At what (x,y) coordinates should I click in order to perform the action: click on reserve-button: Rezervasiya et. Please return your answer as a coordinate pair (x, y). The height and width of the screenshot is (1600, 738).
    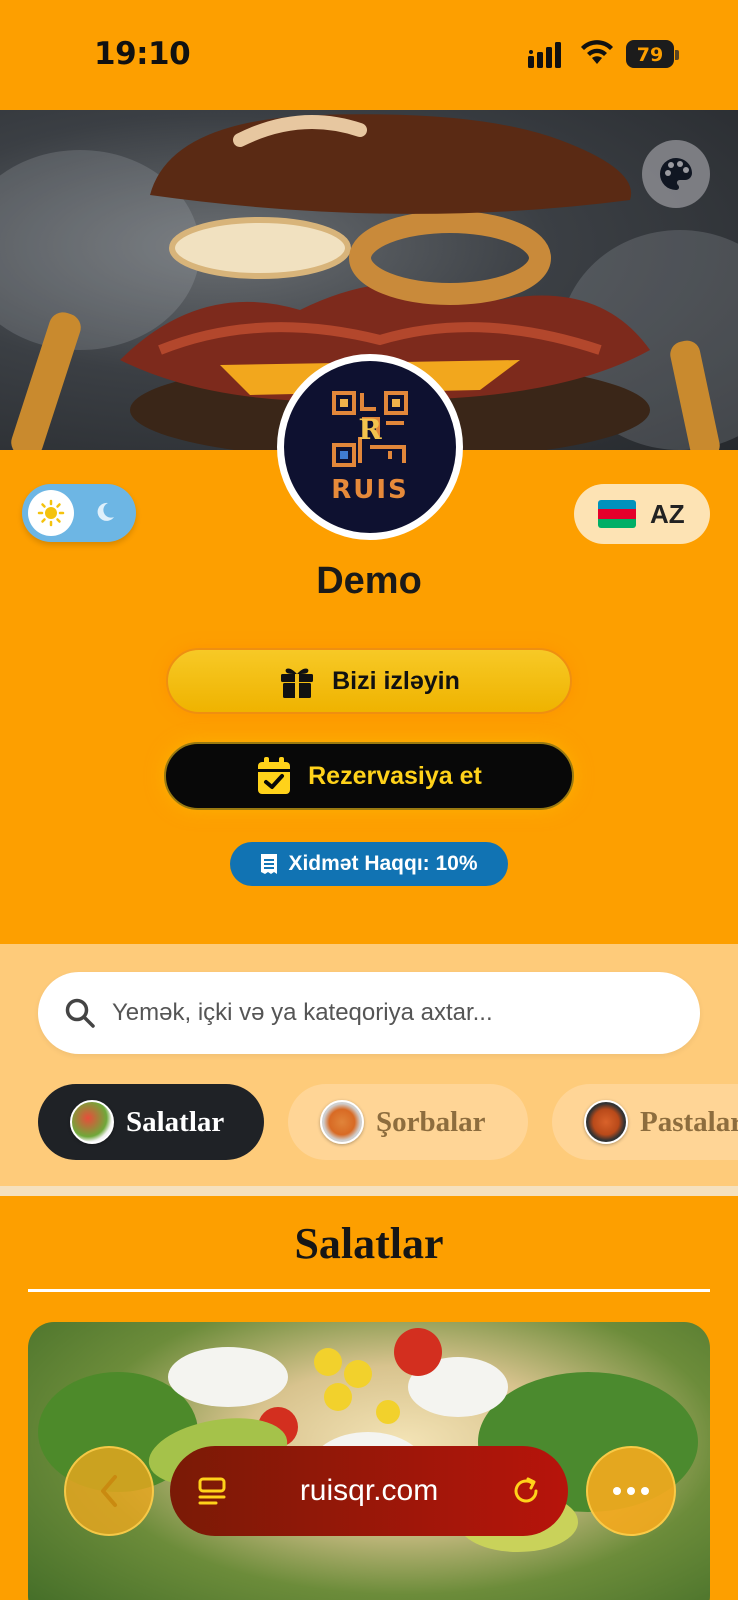
    Looking at the image, I should click on (369, 776).